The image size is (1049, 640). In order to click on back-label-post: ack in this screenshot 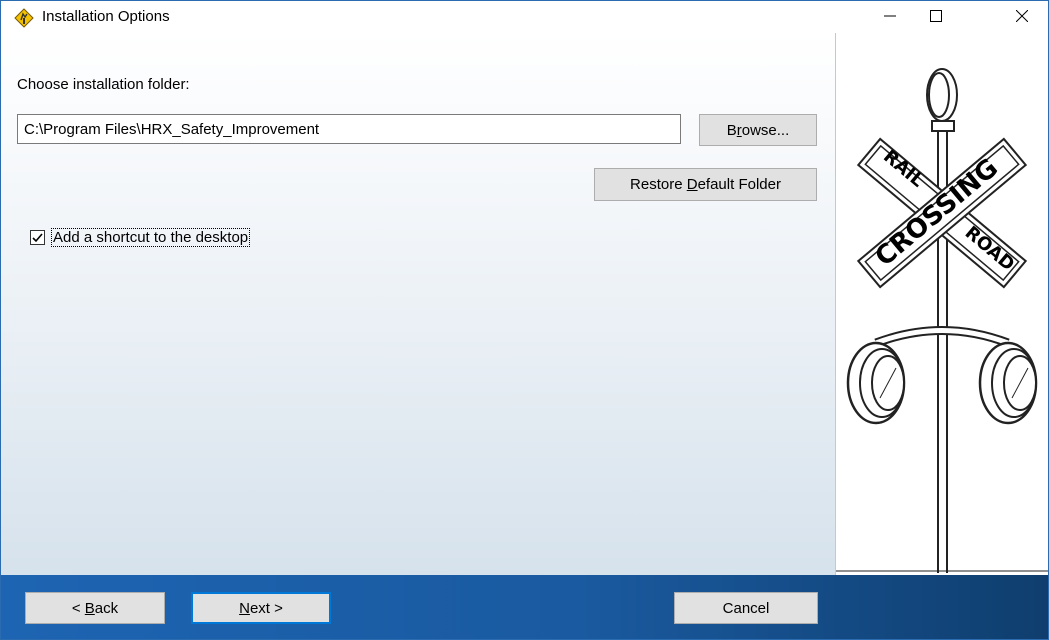, I will do `click(106, 608)`.